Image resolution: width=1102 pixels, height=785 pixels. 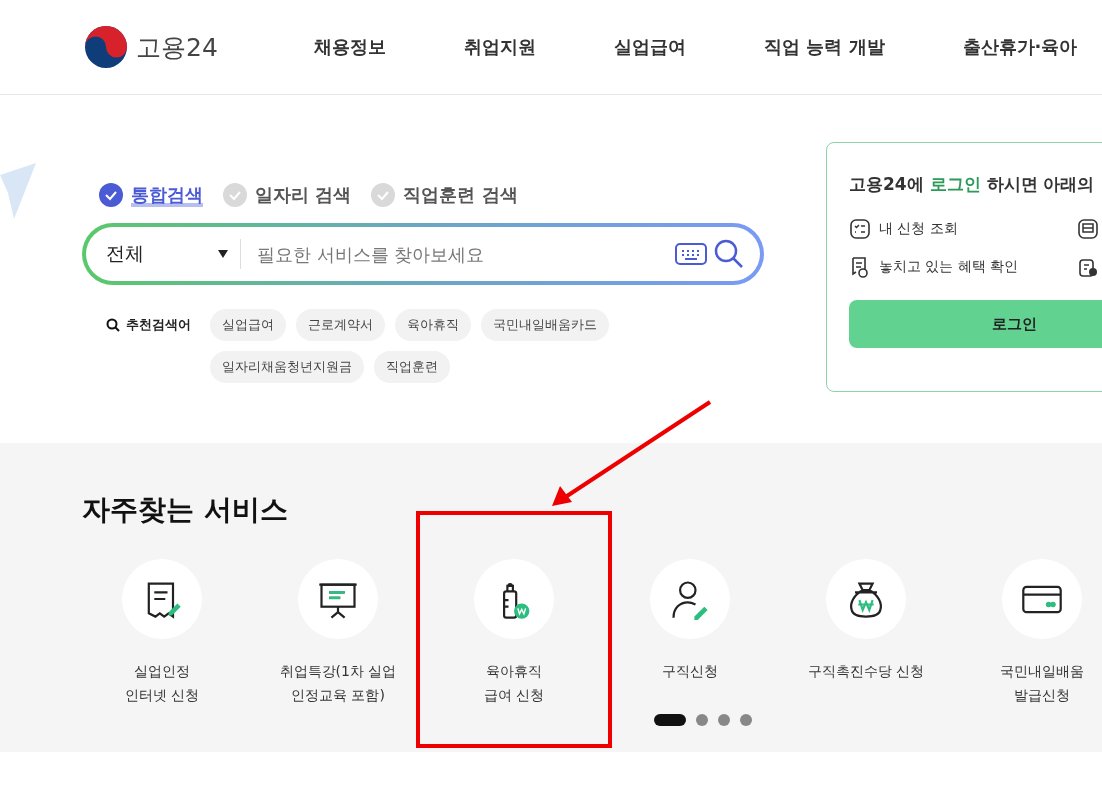 I want to click on search-input: 필요한 서비스를 찾아보세요, so click(x=456, y=254).